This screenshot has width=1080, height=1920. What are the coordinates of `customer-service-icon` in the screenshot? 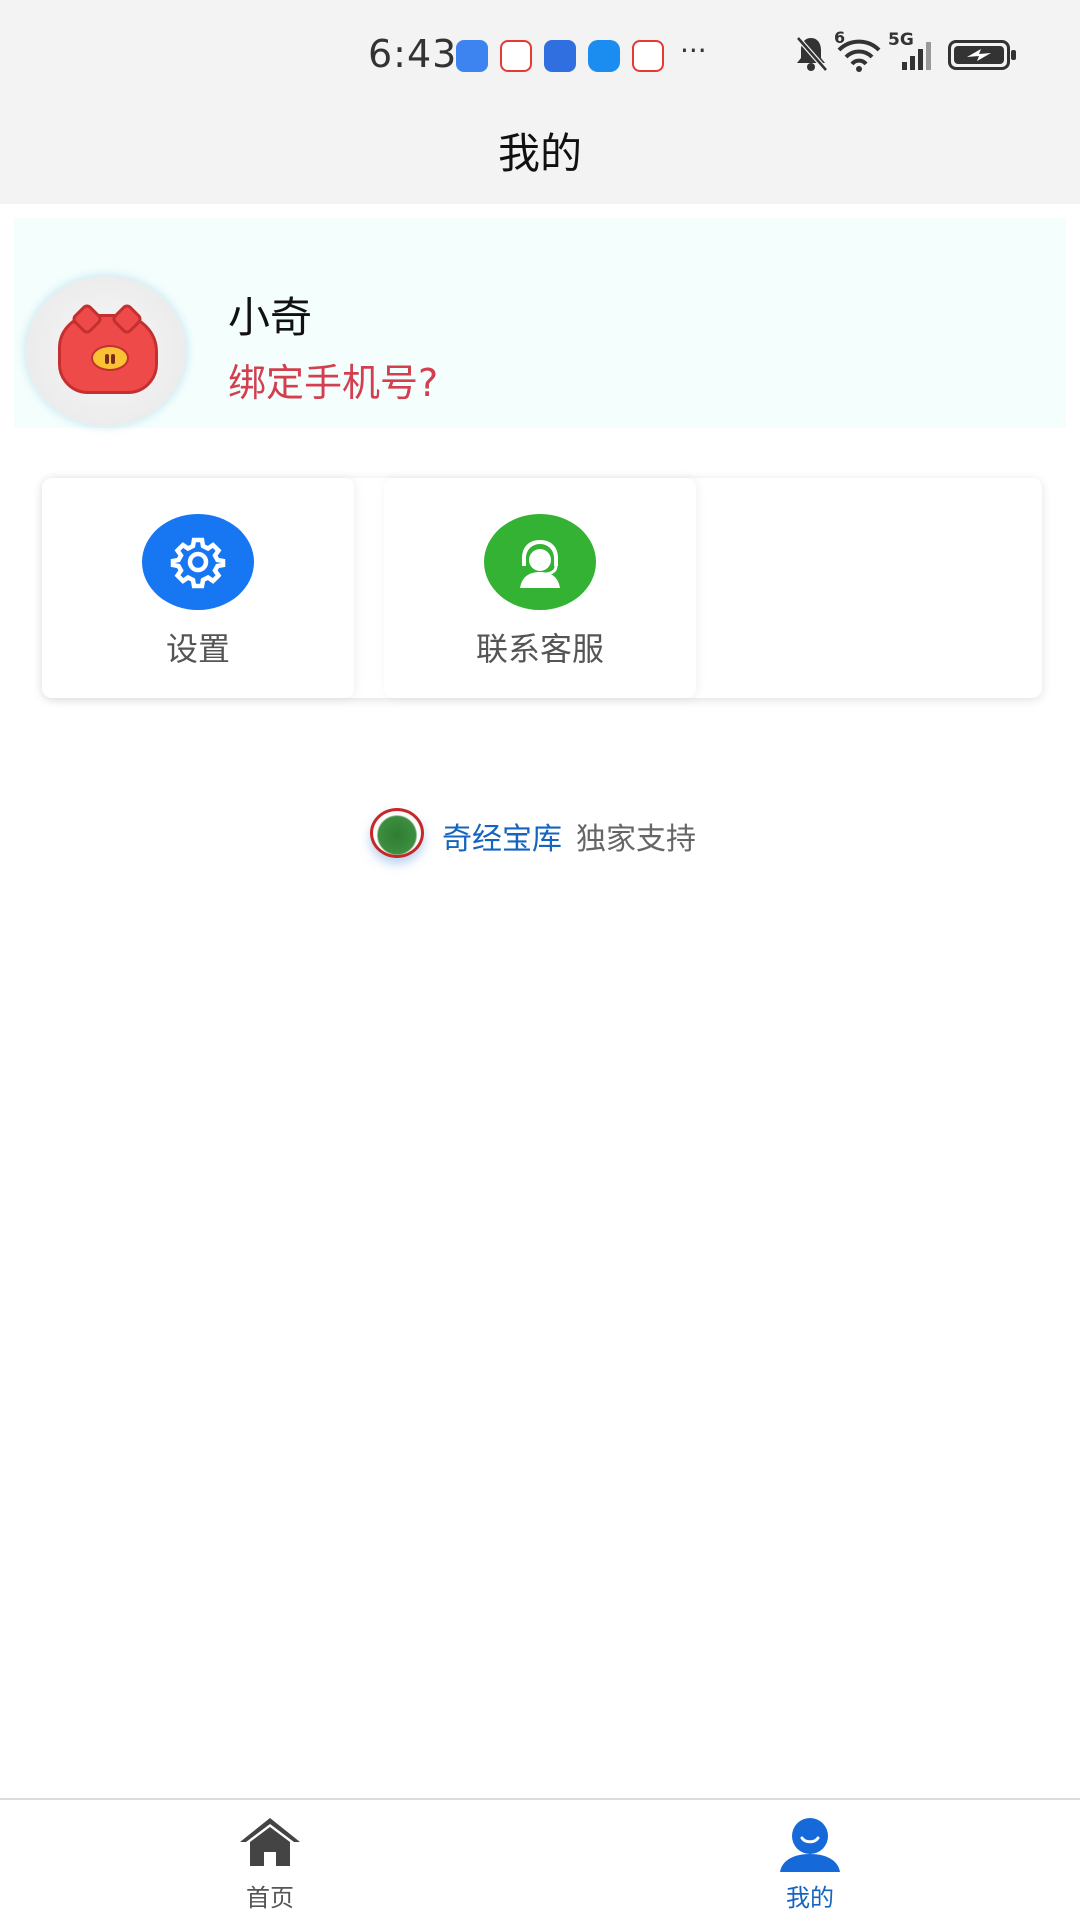 It's located at (540, 562).